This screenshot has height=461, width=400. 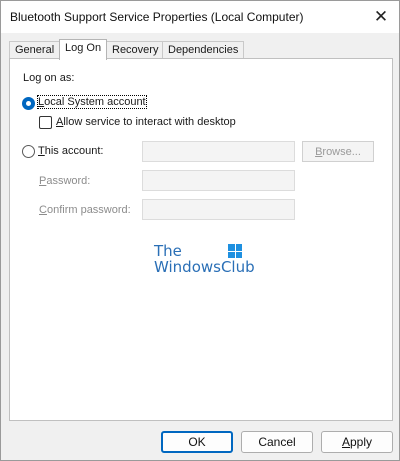 What do you see at coordinates (35, 50) in the screenshot?
I see `tab-general: General` at bounding box center [35, 50].